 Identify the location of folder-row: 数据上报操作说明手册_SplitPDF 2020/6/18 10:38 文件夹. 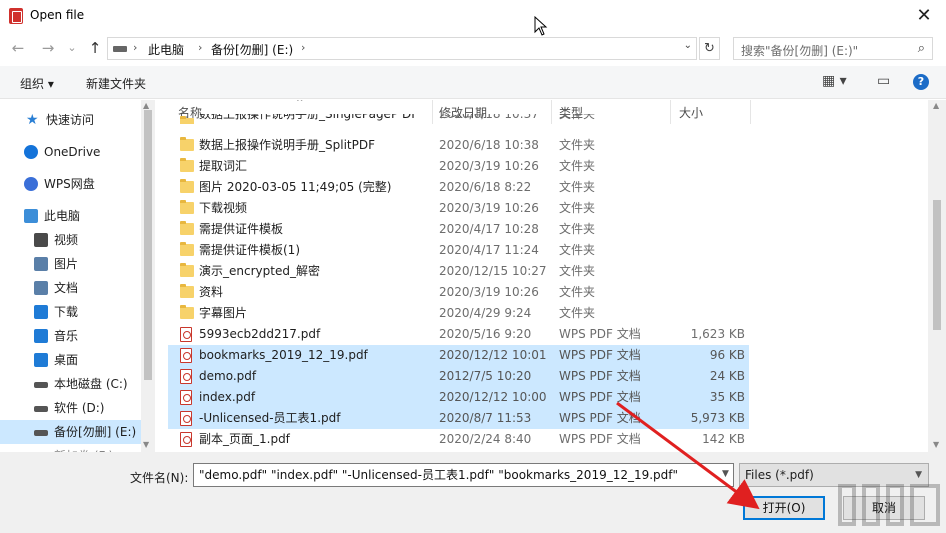
(458, 145).